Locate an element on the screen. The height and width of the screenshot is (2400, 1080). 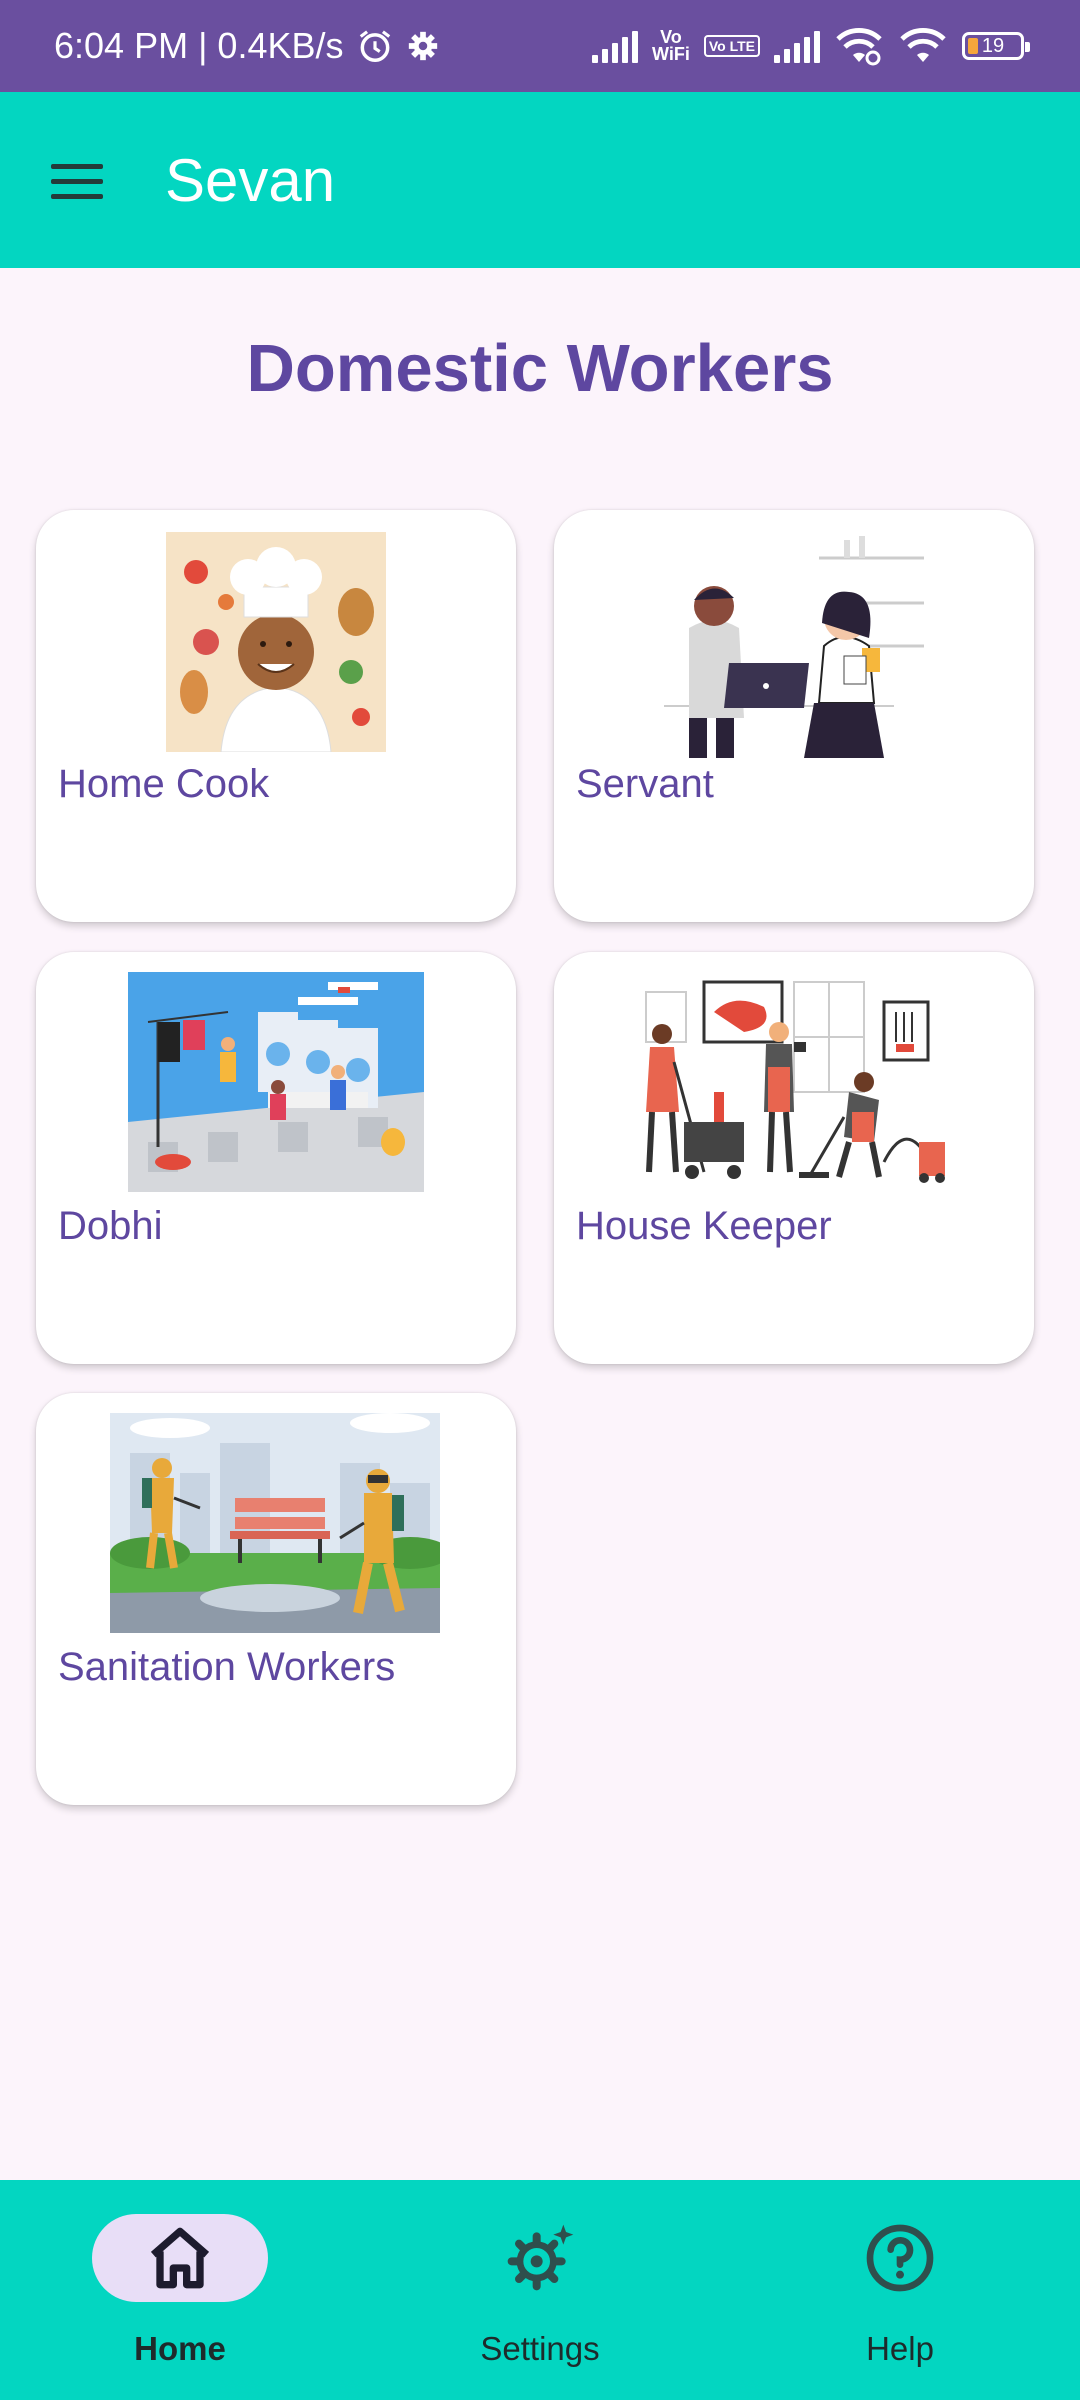
status-right: Vo WiFi Vo LTE 19 is located at coordinates (811, 46).